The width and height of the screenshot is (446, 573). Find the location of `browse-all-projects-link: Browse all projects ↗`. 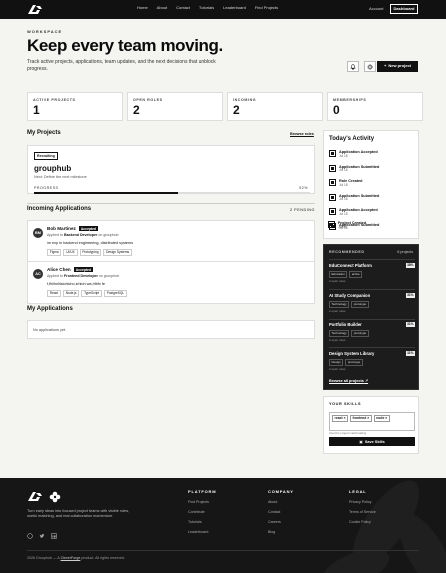

browse-all-projects-link: Browse all projects ↗ is located at coordinates (348, 381).